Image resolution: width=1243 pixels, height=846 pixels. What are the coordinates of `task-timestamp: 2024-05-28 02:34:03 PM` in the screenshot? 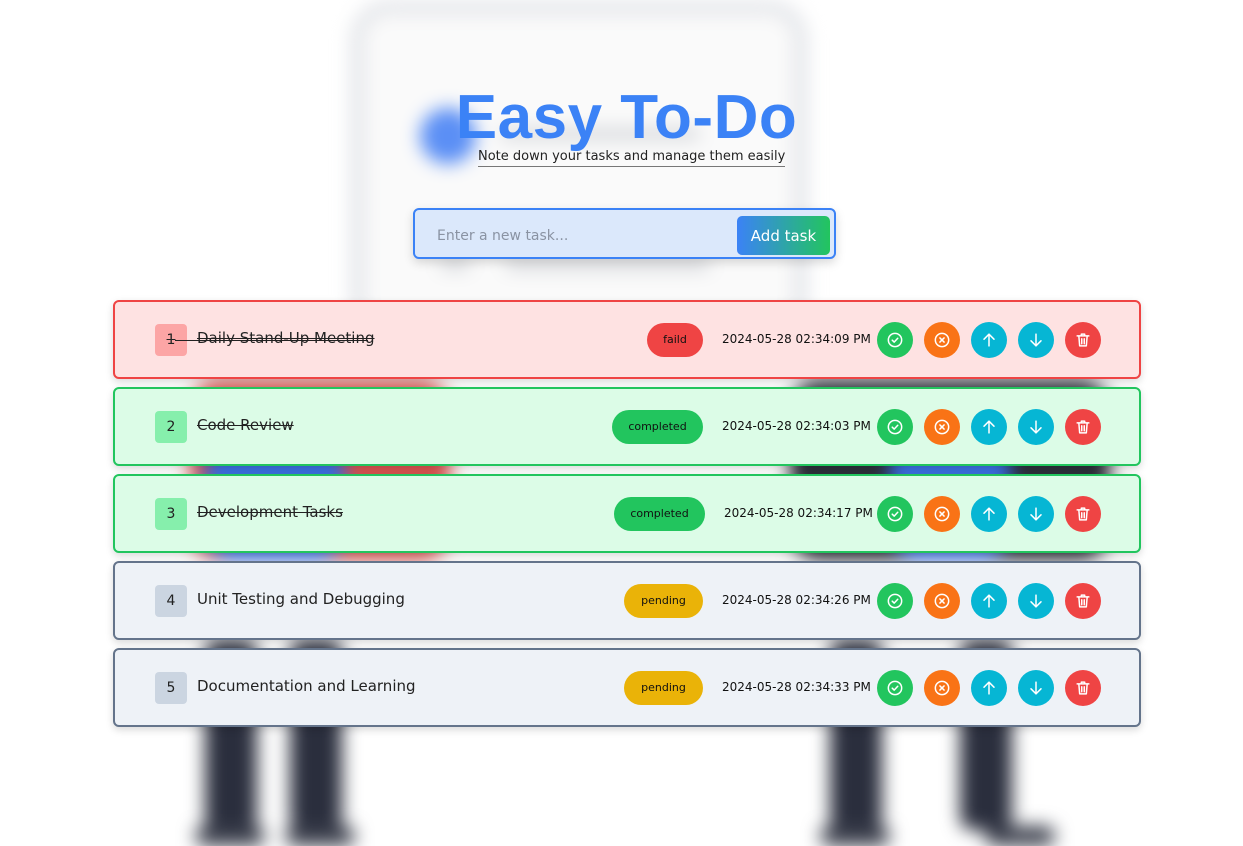 It's located at (796, 426).